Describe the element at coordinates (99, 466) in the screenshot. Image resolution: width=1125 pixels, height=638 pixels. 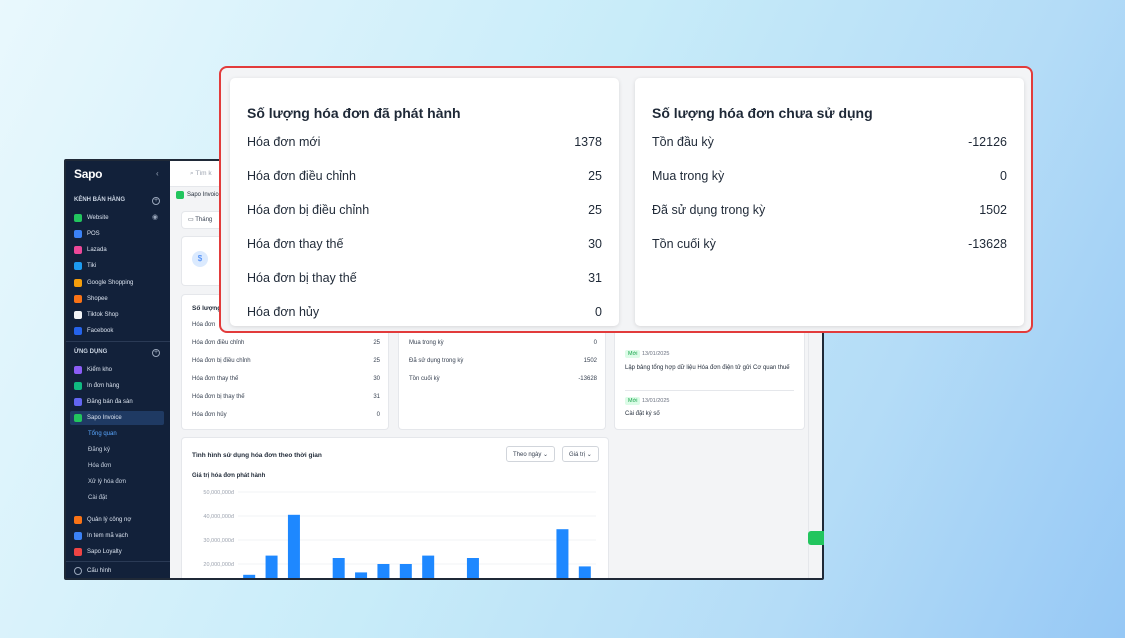
I see `sidebar-sub-hoa-don: Hóa đơn` at that location.